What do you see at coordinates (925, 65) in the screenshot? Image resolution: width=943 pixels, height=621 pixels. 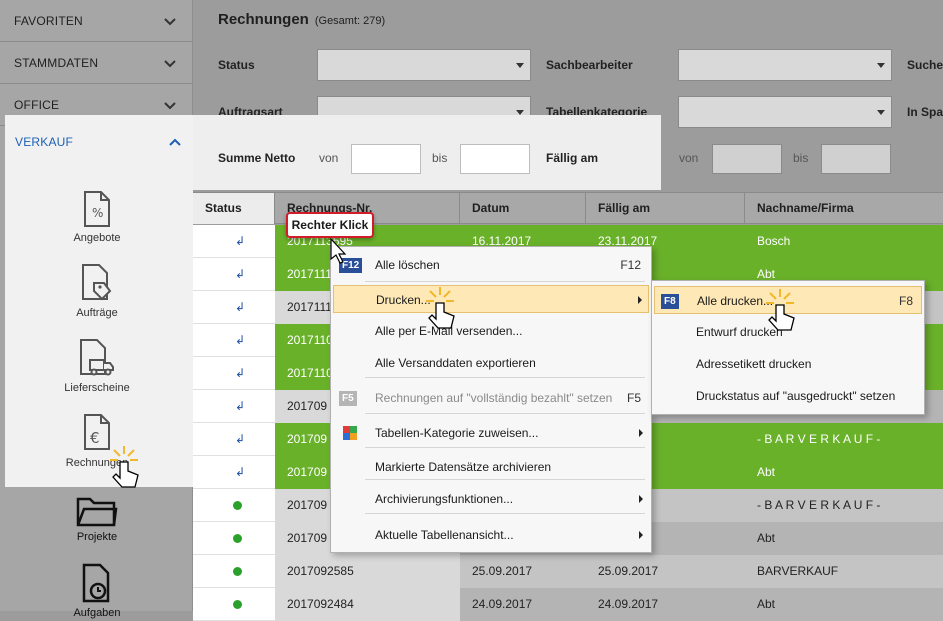 I see `filter-label-suche: Suche` at bounding box center [925, 65].